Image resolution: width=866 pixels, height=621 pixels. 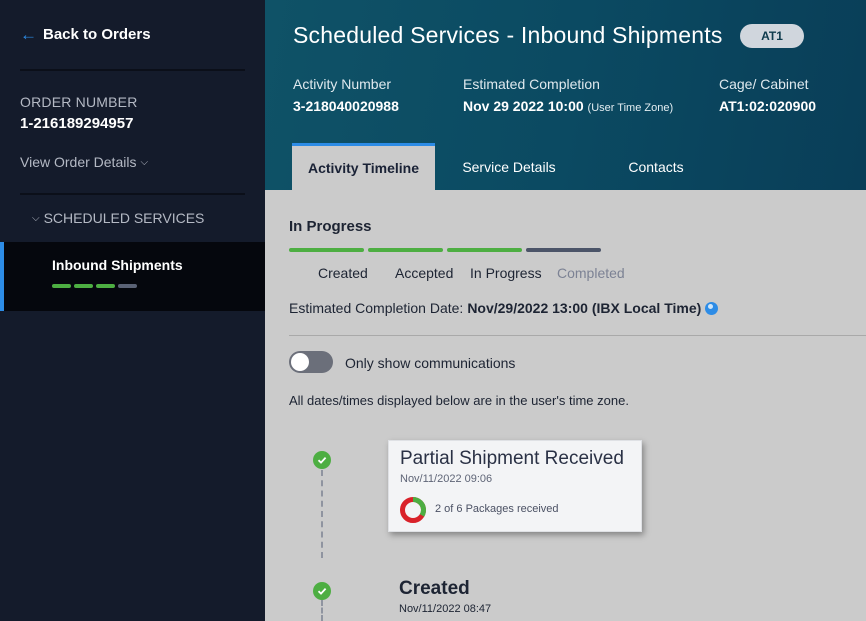 I want to click on arrow-left-icon: ←, so click(x=28, y=34).